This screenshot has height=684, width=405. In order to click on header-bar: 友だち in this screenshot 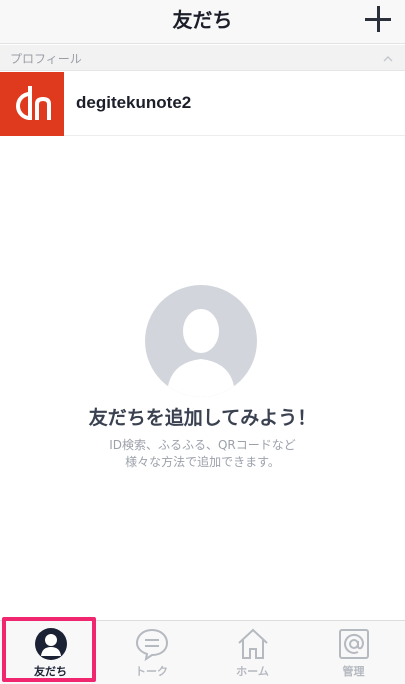, I will do `click(202, 22)`.